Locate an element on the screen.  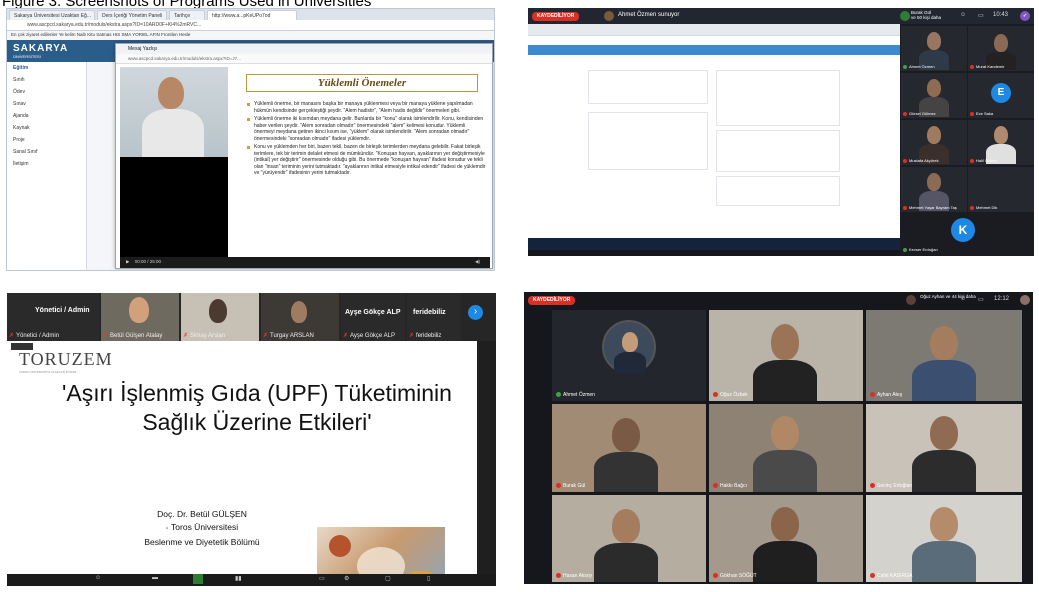
sidebar-item: Proje is located at coordinates (46, 140).